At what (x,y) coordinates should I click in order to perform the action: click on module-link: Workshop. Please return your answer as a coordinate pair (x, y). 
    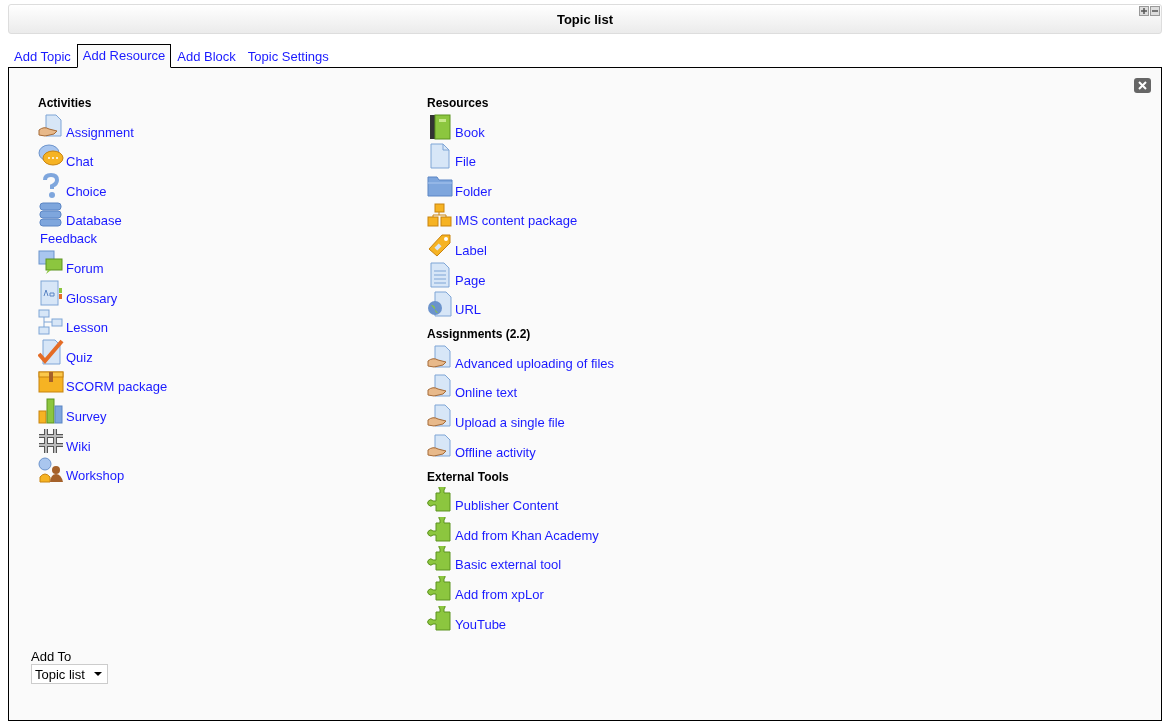
    Looking at the image, I should click on (95, 476).